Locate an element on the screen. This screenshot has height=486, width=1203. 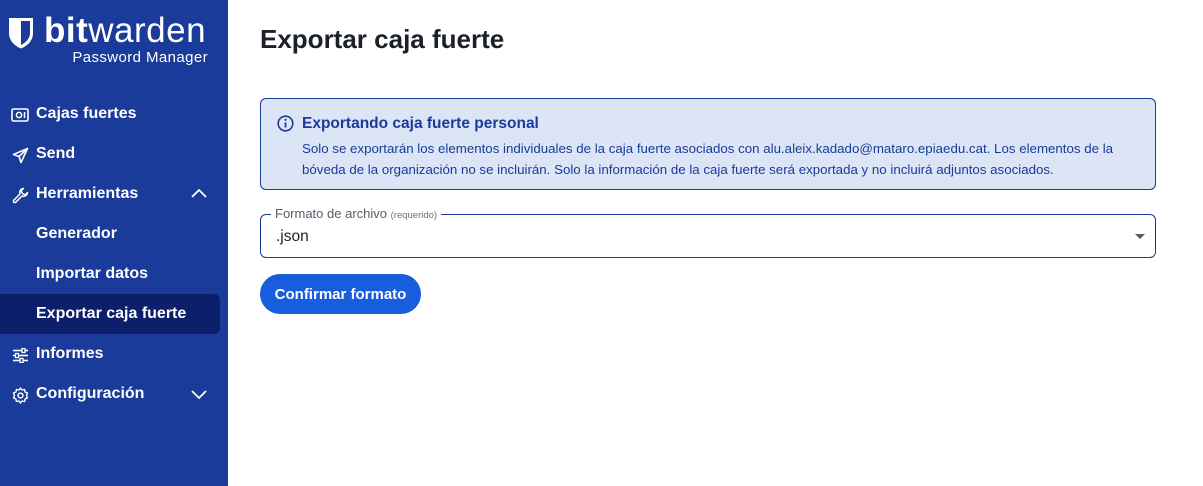
sidebar-item-tools: Herramientas is located at coordinates (114, 194).